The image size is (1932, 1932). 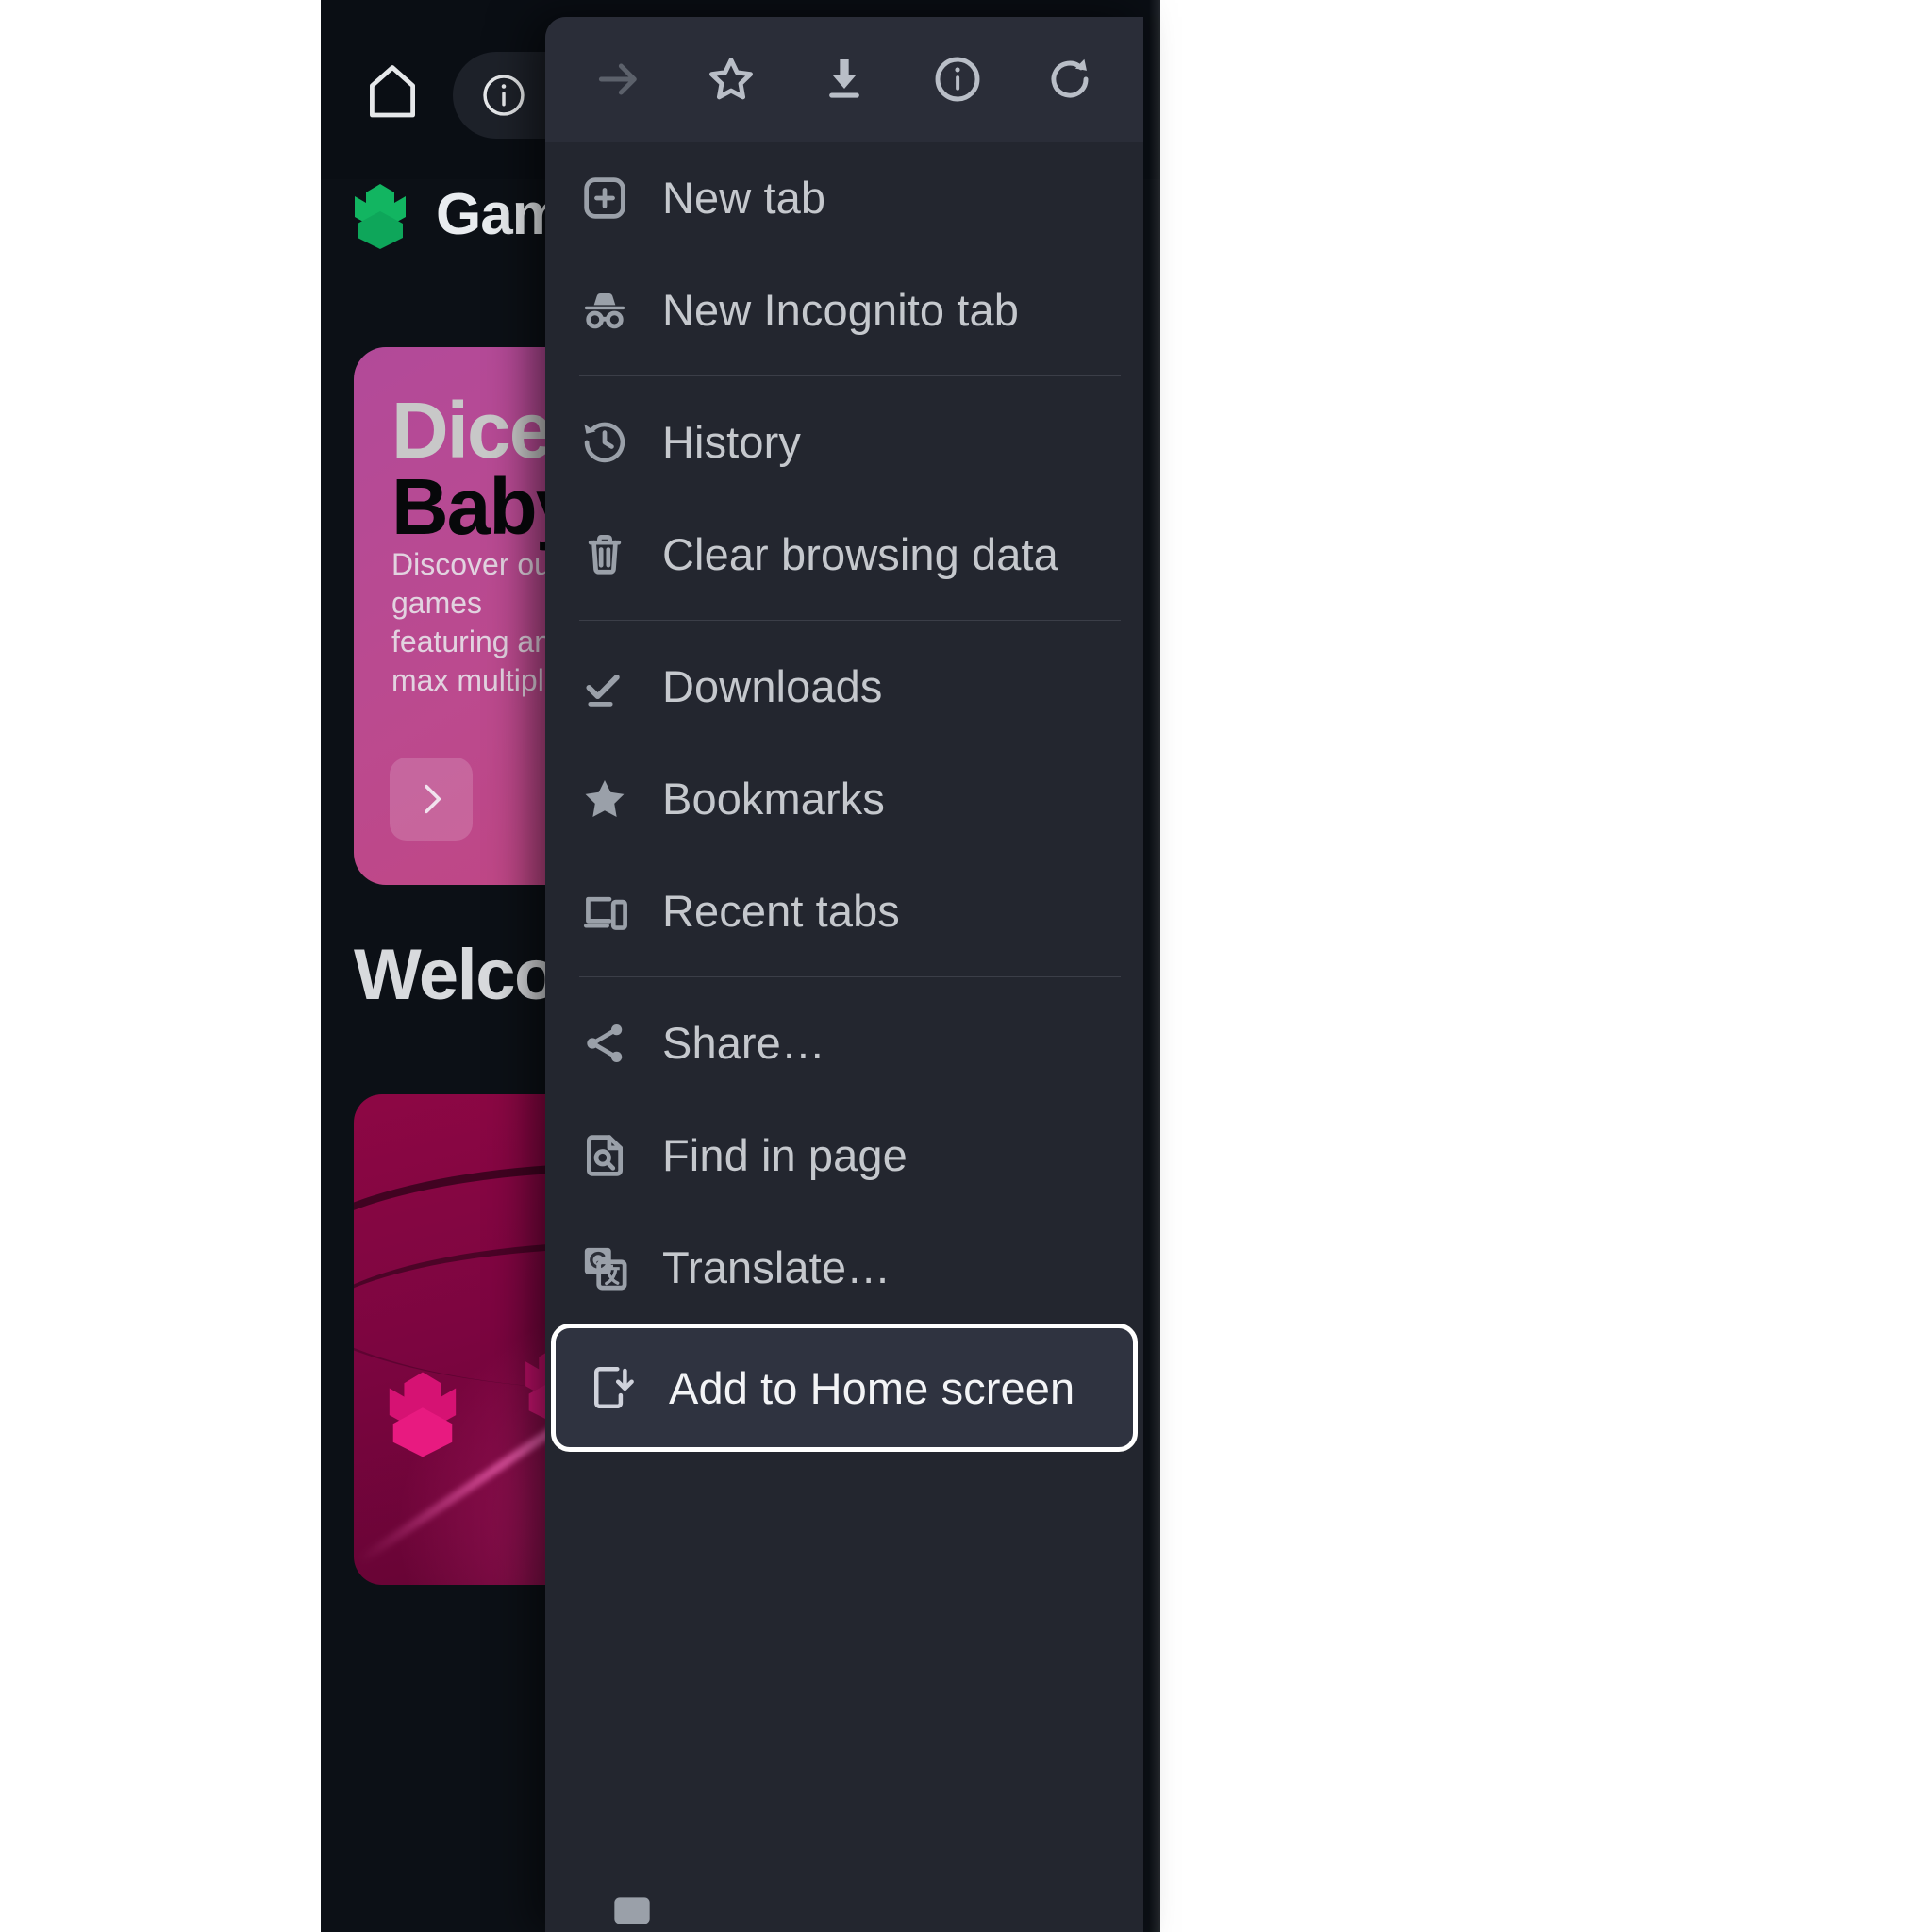 What do you see at coordinates (785, 1155) in the screenshot?
I see `menu-item-label: Find in page` at bounding box center [785, 1155].